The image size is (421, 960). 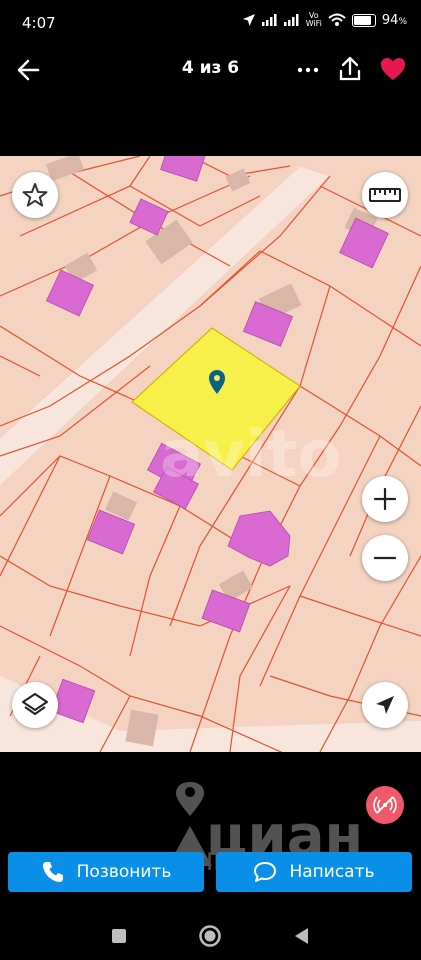 I want to click on signal-icon, so click(x=269, y=20).